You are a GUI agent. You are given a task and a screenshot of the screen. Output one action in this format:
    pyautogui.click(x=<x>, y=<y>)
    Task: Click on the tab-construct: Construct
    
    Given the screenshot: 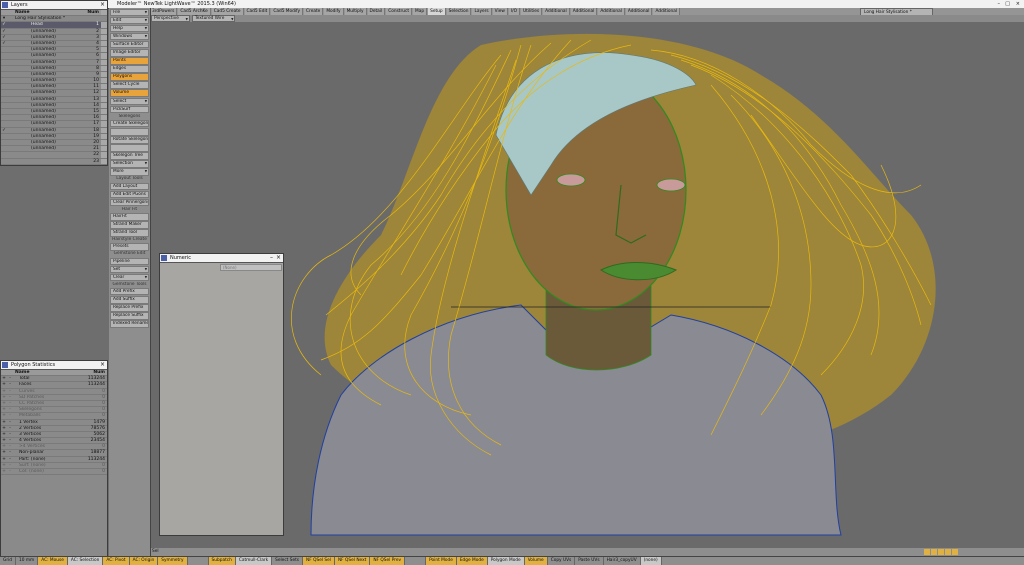 What is the action you would take?
    pyautogui.click(x=399, y=11)
    